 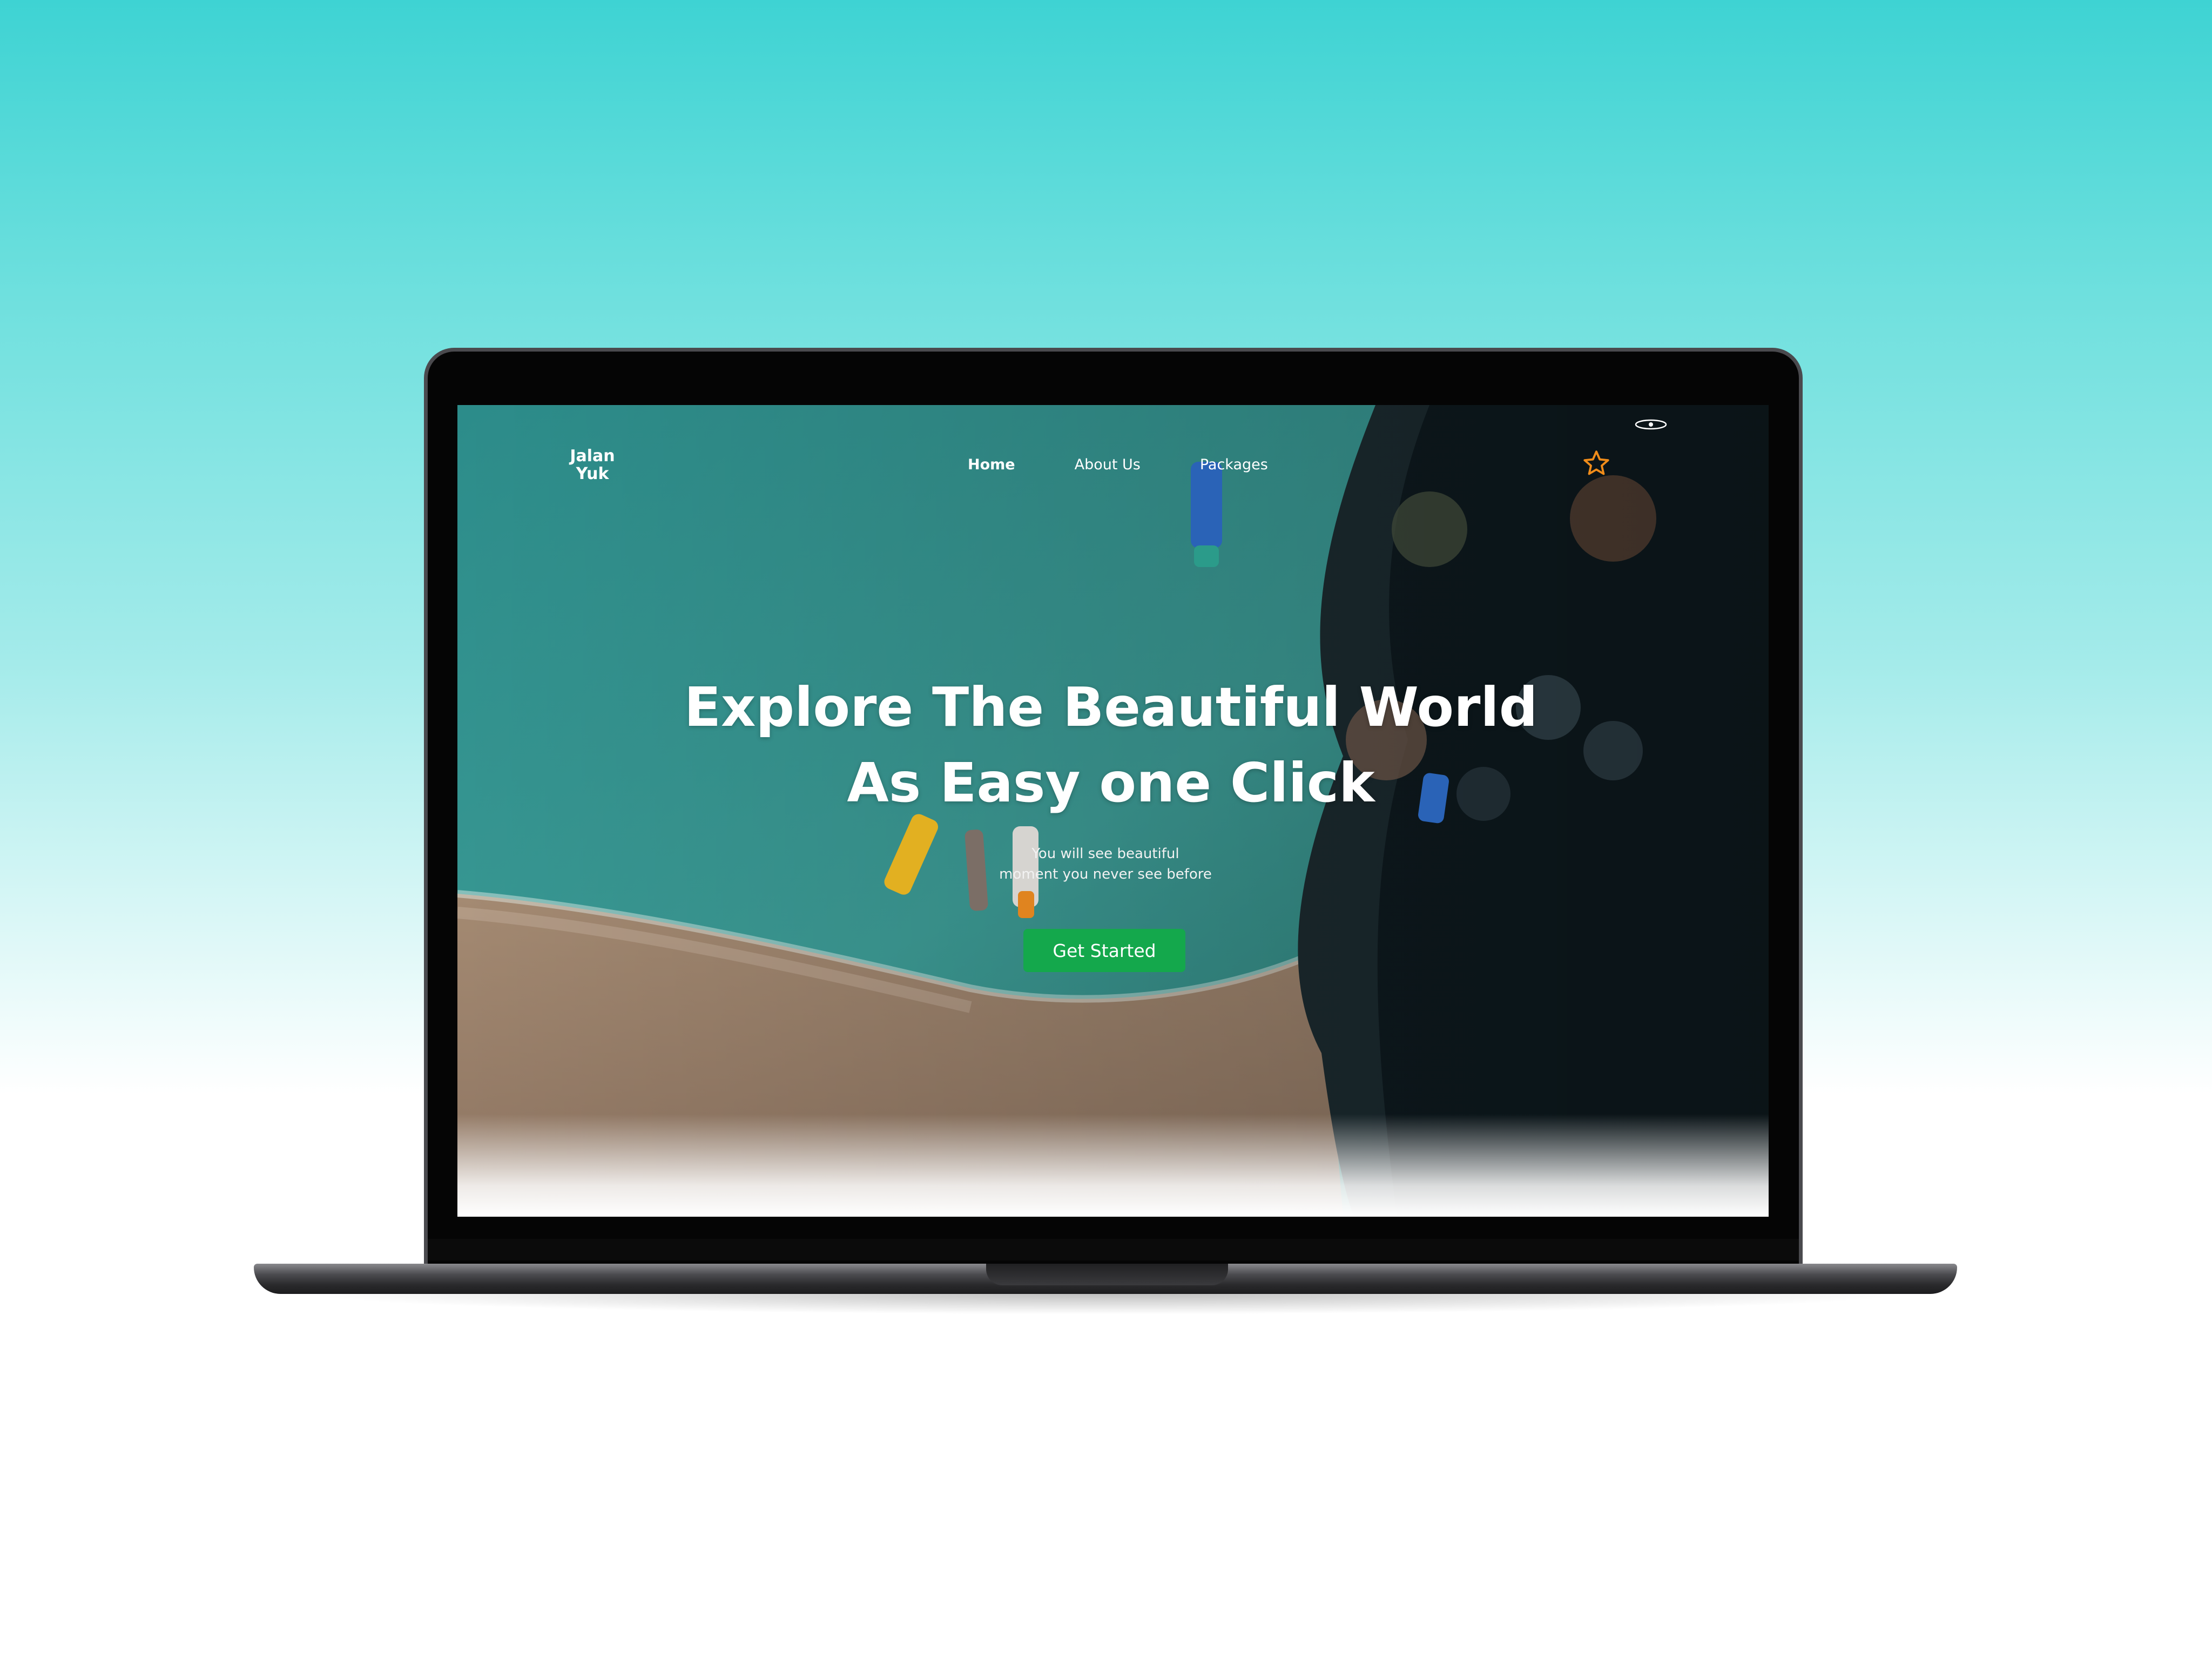 What do you see at coordinates (1651, 424) in the screenshot?
I see `eye-icon` at bounding box center [1651, 424].